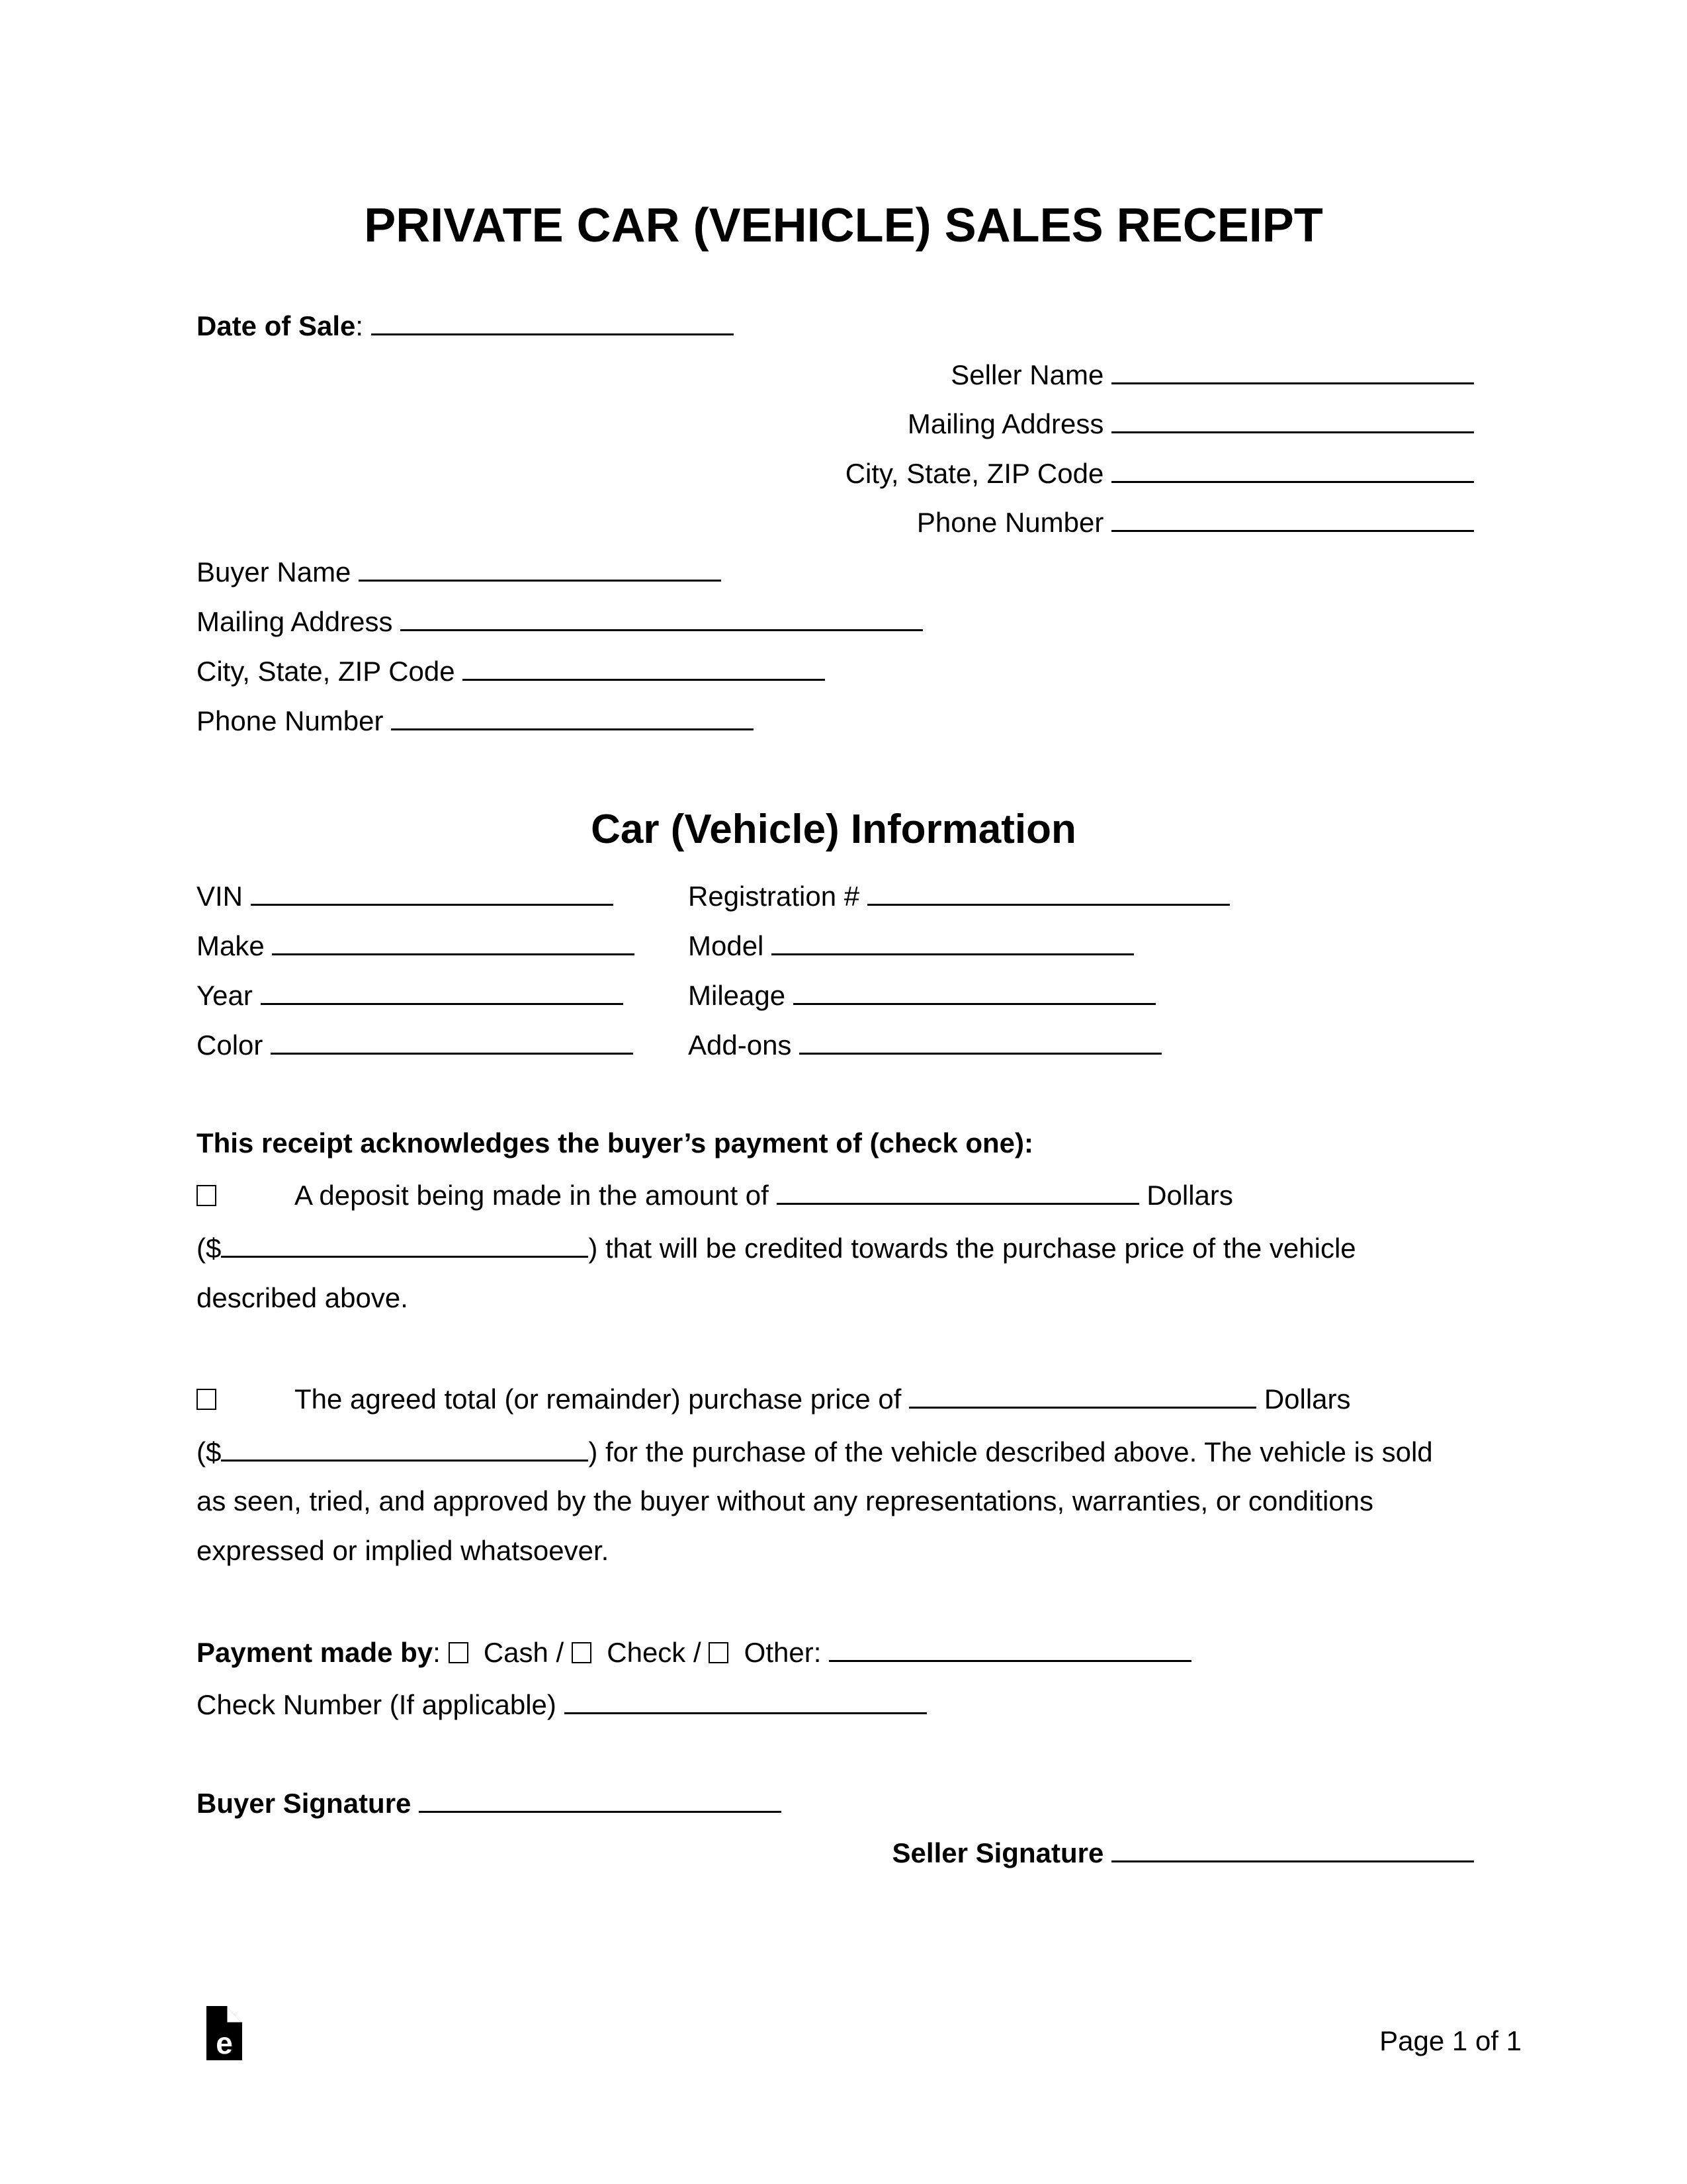 Image resolution: width=1687 pixels, height=2184 pixels. What do you see at coordinates (998, 1852) in the screenshot?
I see `seller-signature-label: Seller Signature` at bounding box center [998, 1852].